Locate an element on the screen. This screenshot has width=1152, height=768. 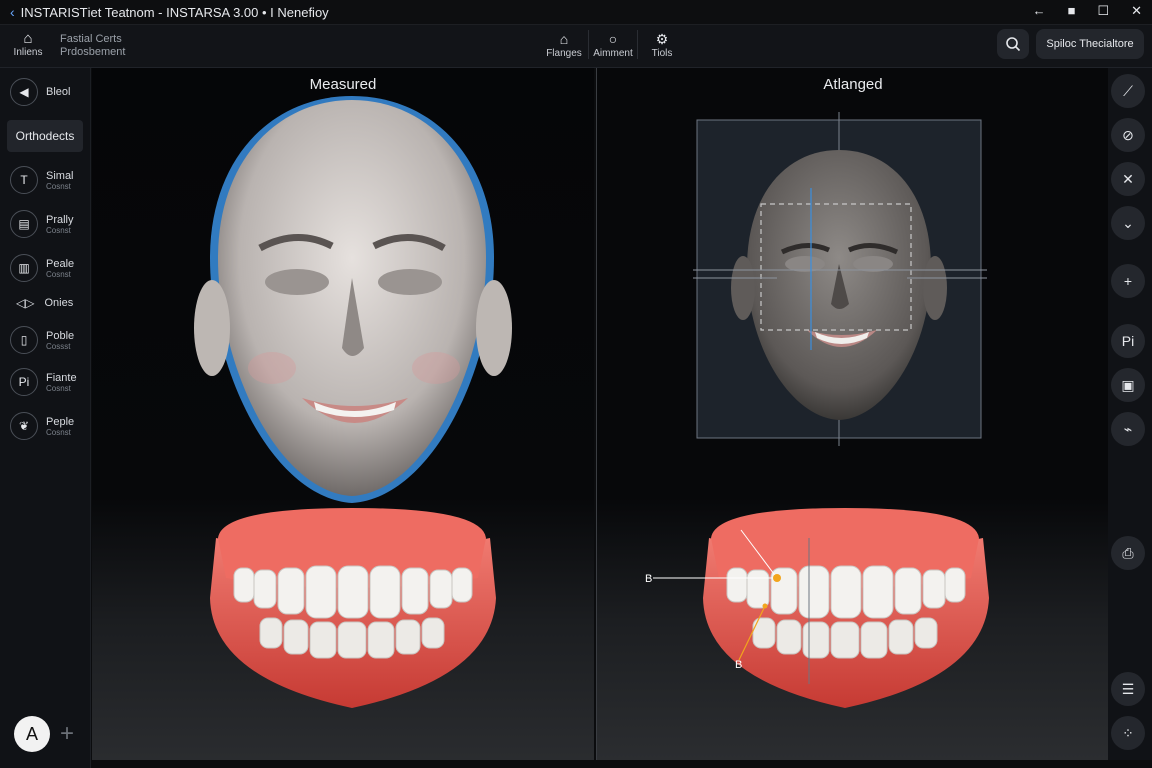
circle-icon: ○ is located at coordinates (613, 39).